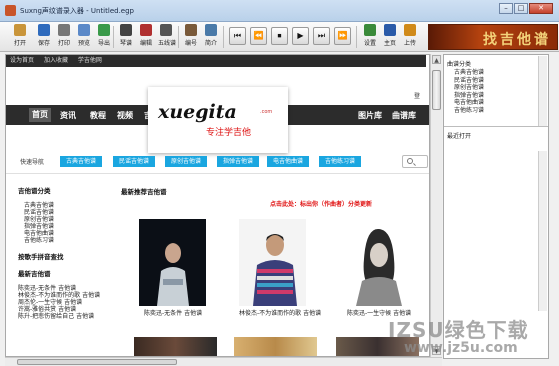 Image resolution: width=559 pixels, height=366 pixels. Describe the element at coordinates (266, 112) in the screenshot. I see `logo-com: .com` at that location.